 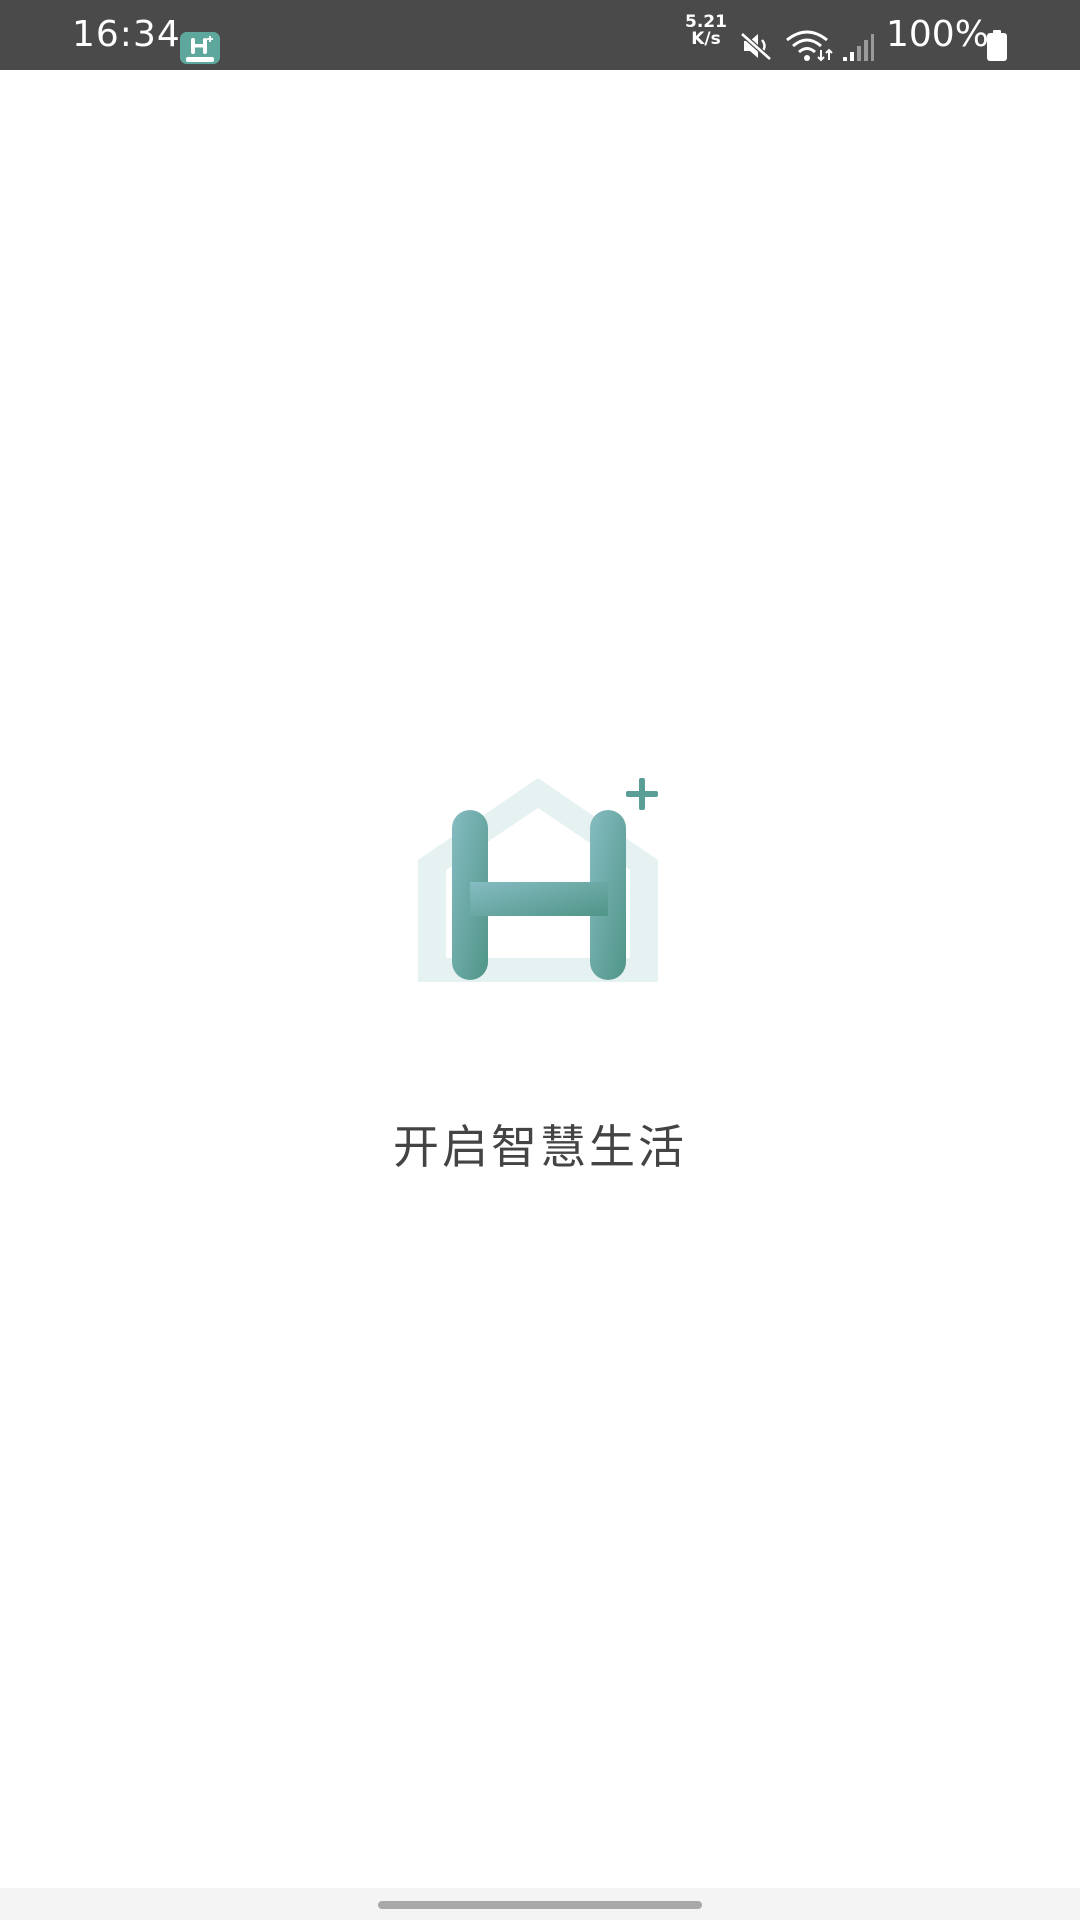 I want to click on wifi-icon, so click(x=809, y=49).